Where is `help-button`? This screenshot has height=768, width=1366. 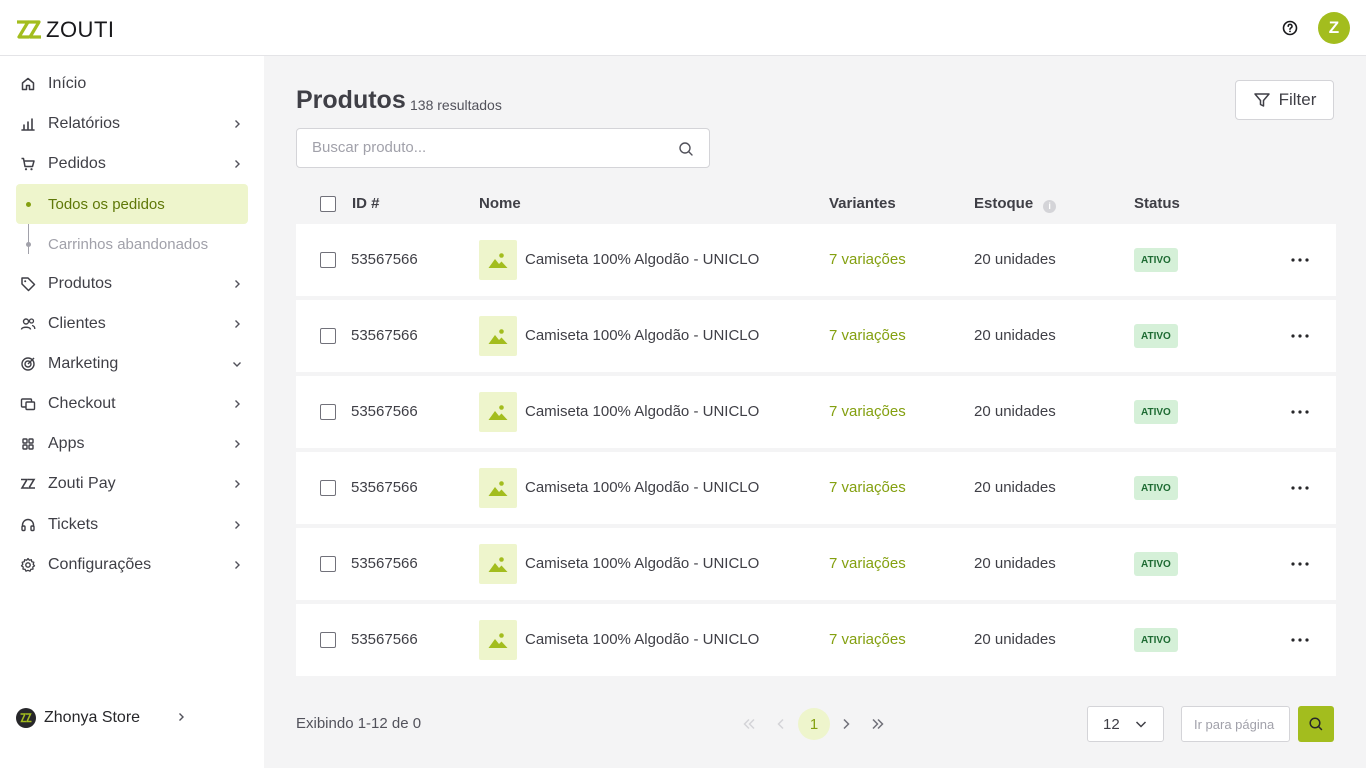 help-button is located at coordinates (1290, 28).